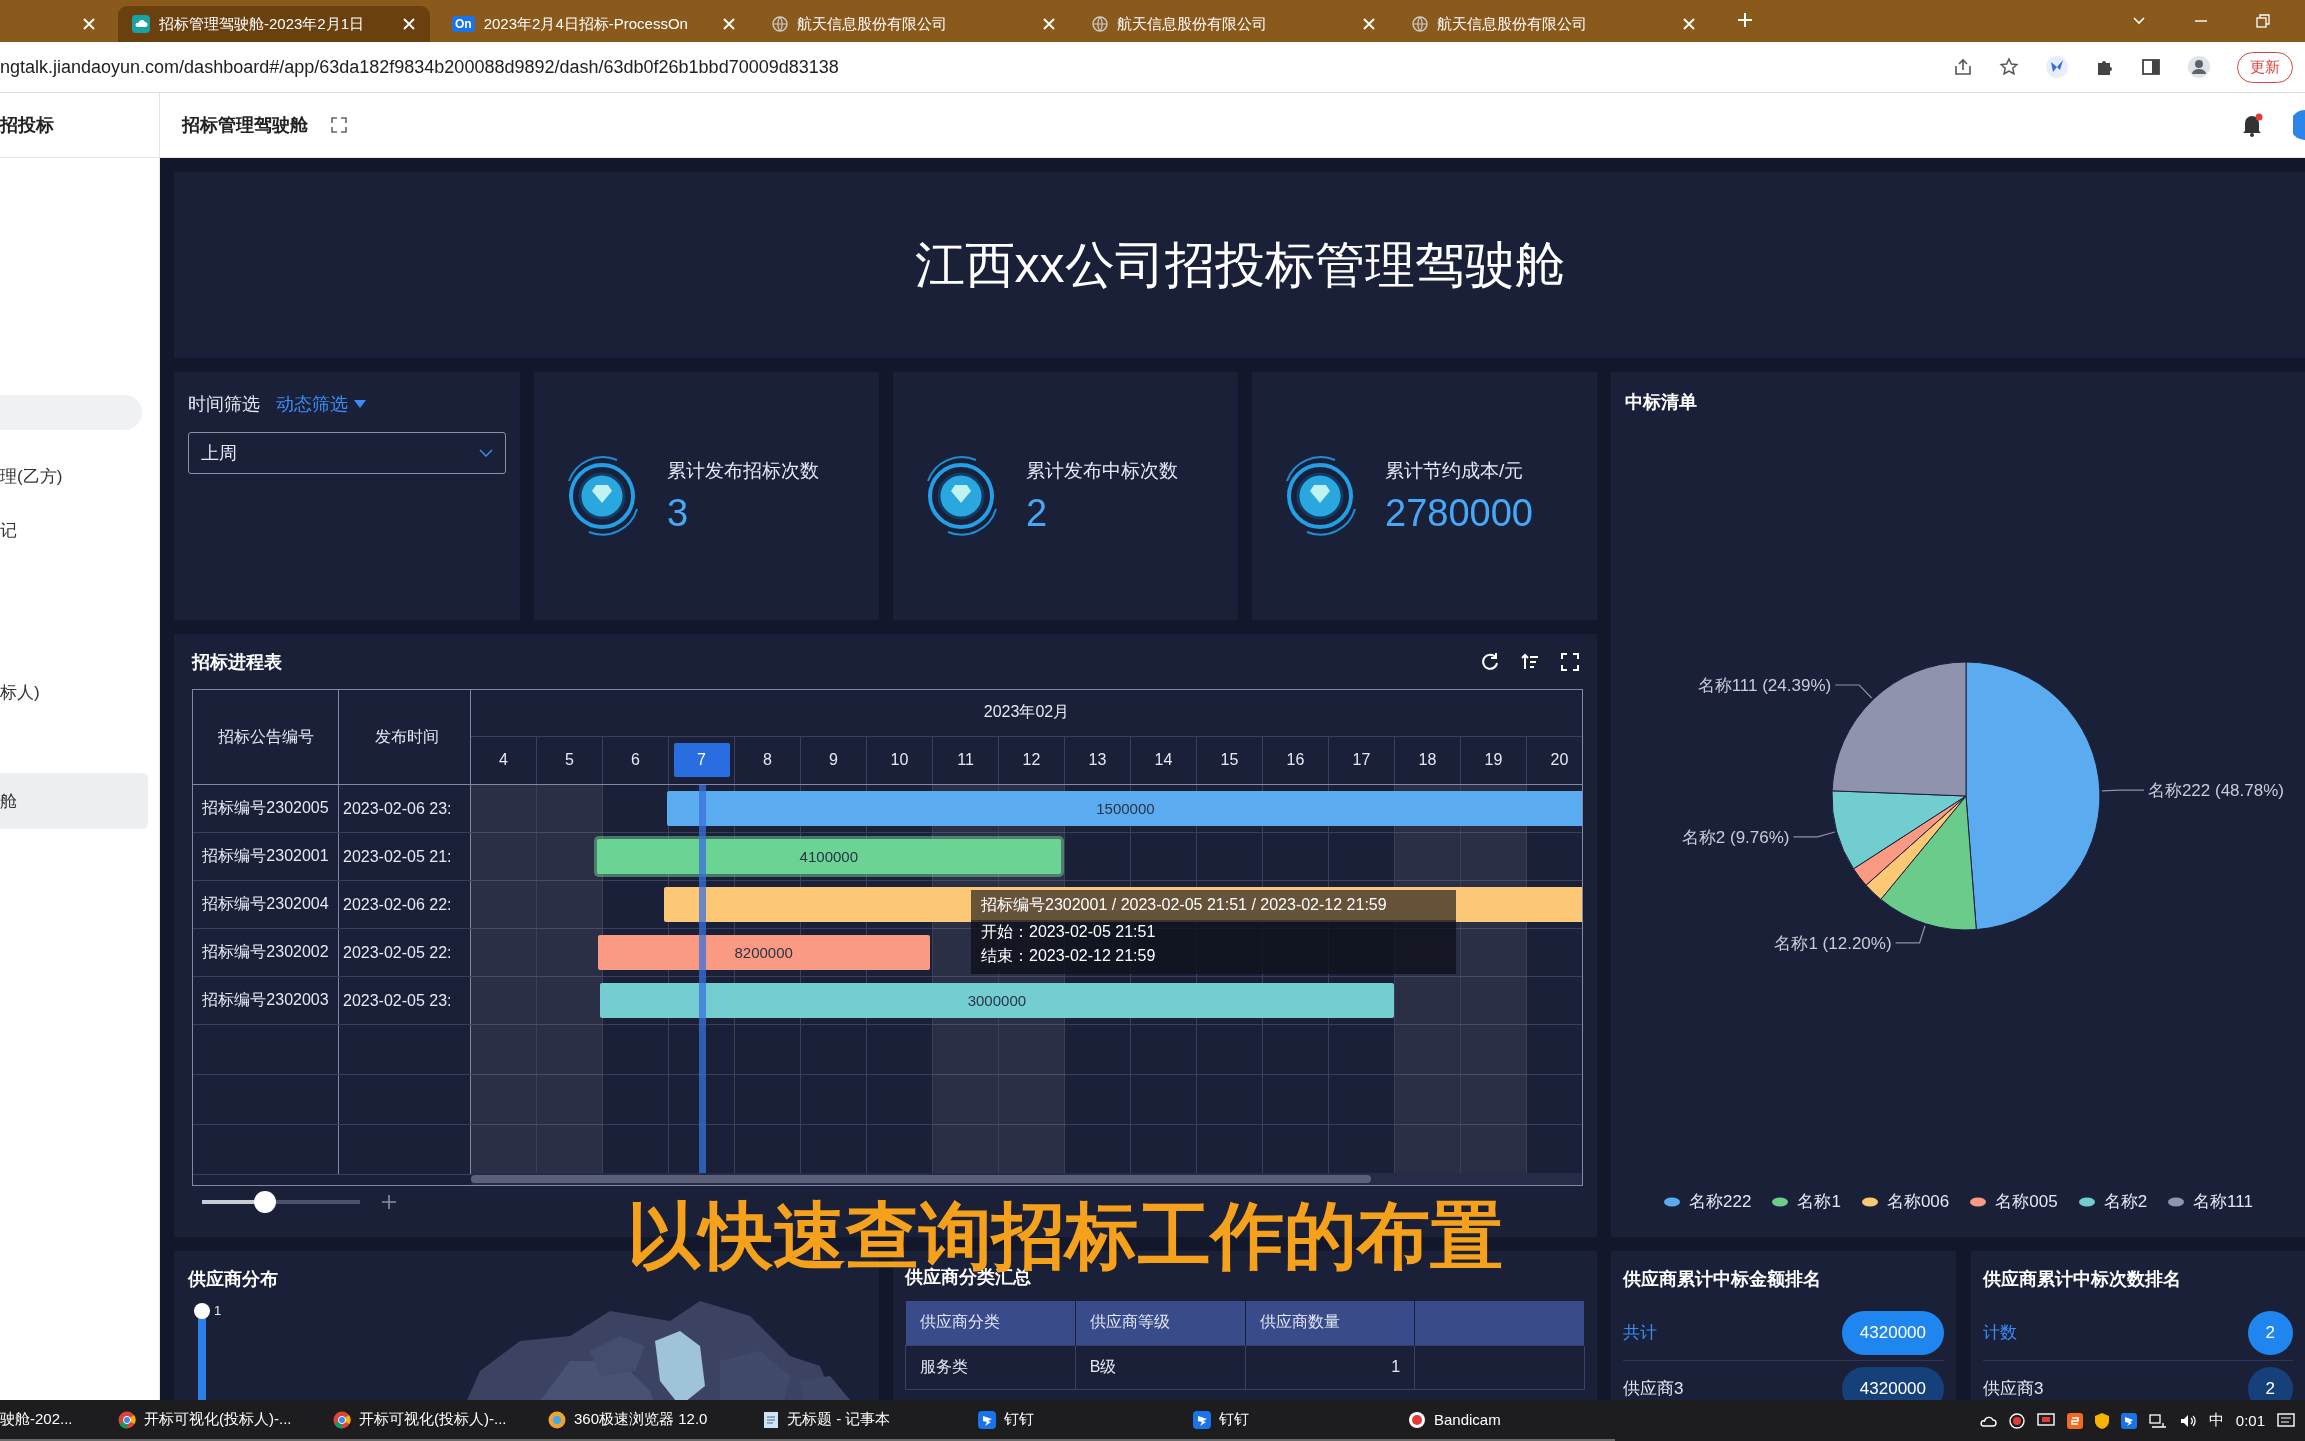 The height and width of the screenshot is (1441, 2305). What do you see at coordinates (976, 67) in the screenshot?
I see `address-field: ngtalk.jiandaoyun.com/dashboard#/app/63da182f9834b200088d9892/dash/63db0f26b1bbd70009d83138` at bounding box center [976, 67].